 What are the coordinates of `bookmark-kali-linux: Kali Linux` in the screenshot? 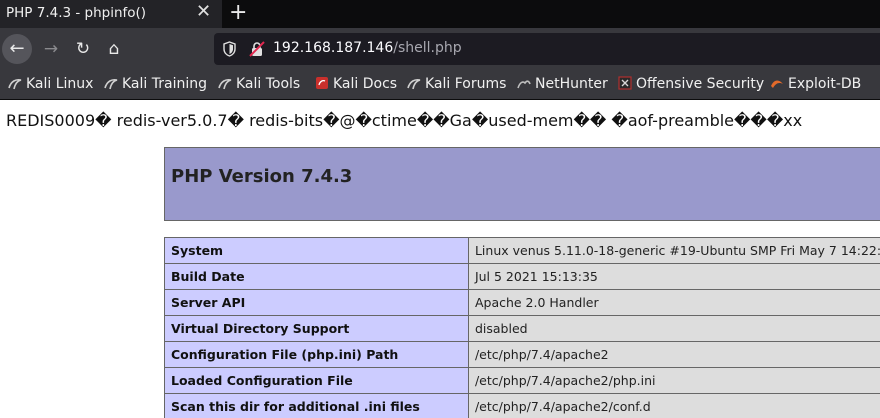 It's located at (50, 84).